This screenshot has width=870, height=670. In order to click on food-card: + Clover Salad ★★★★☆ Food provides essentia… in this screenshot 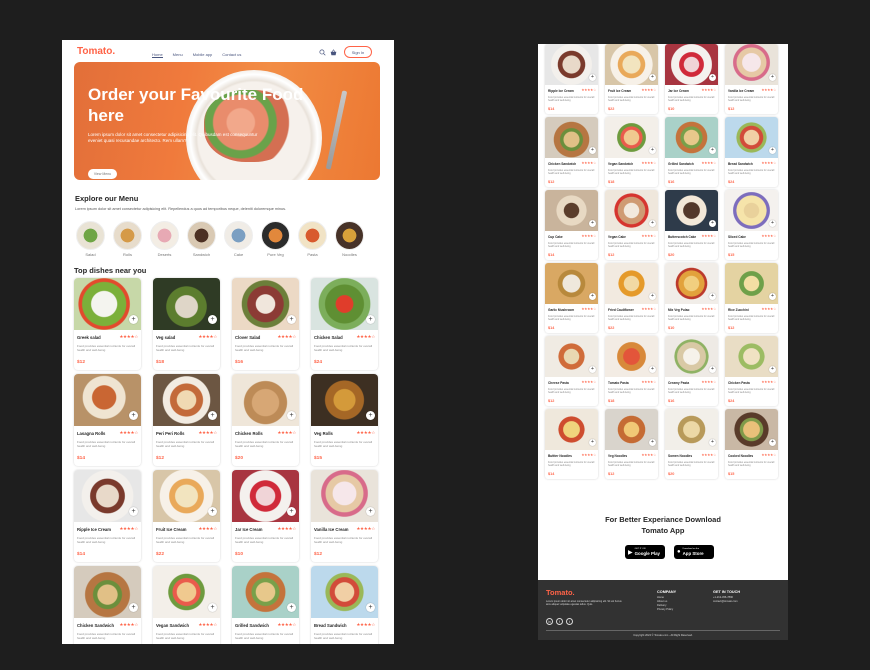, I will do `click(265, 324)`.